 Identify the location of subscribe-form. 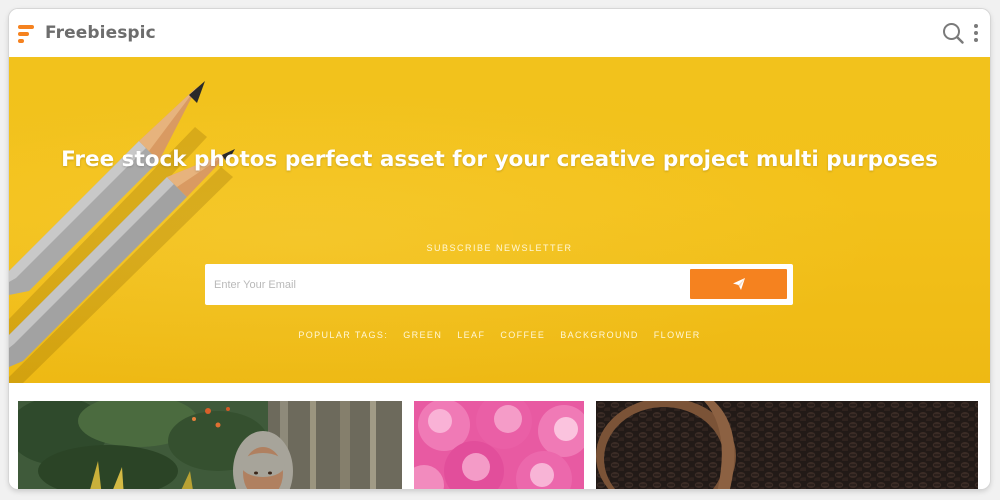
(499, 284).